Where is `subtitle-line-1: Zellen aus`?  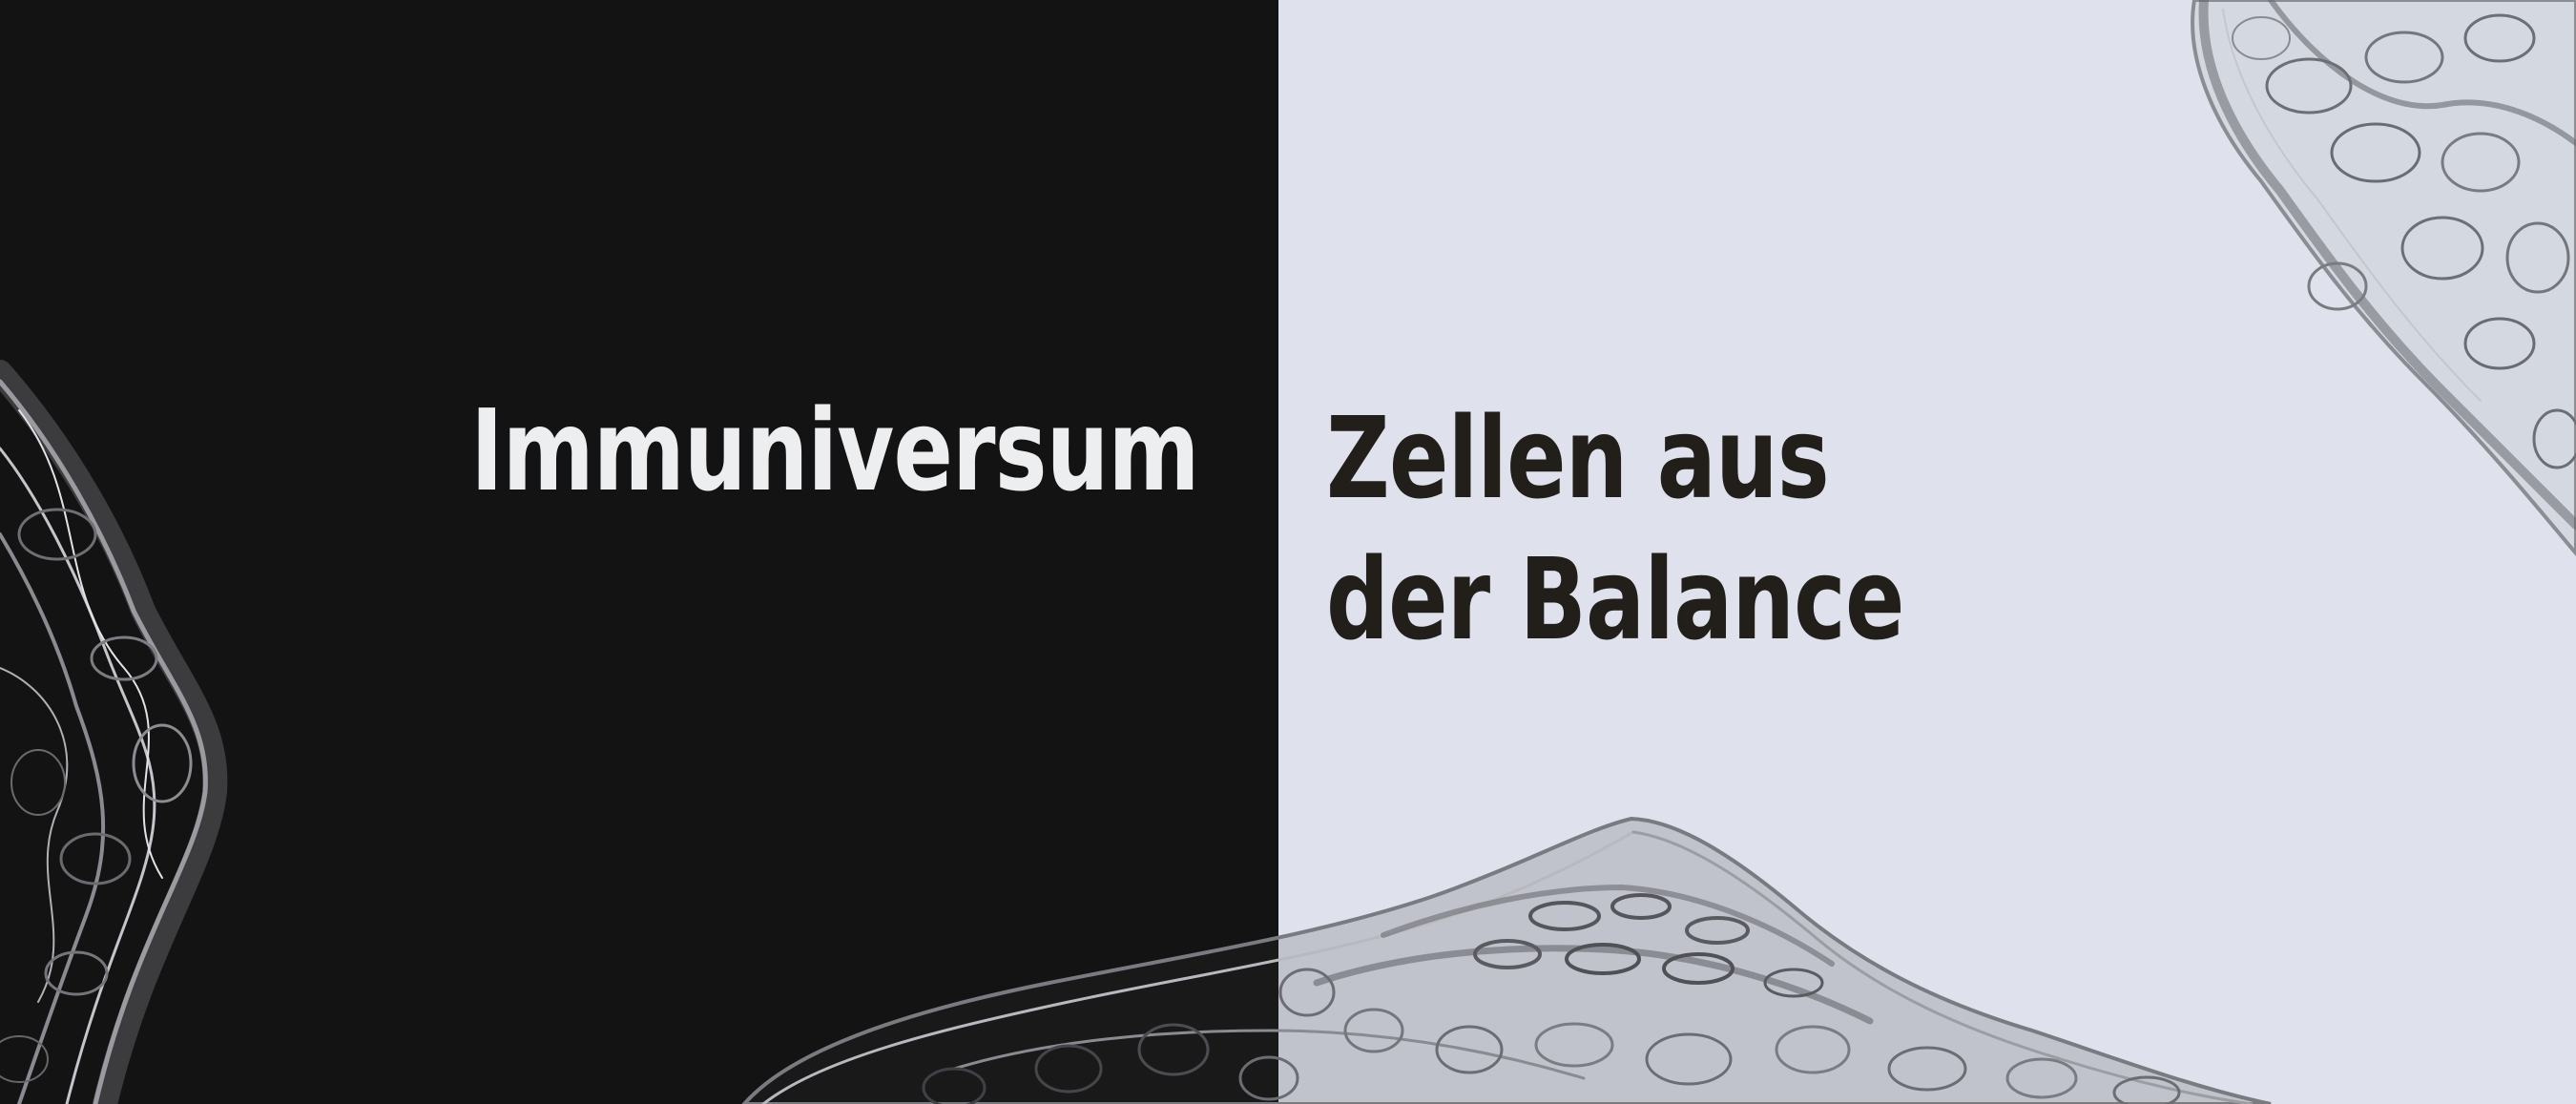 subtitle-line-1: Zellen aus is located at coordinates (1578, 458).